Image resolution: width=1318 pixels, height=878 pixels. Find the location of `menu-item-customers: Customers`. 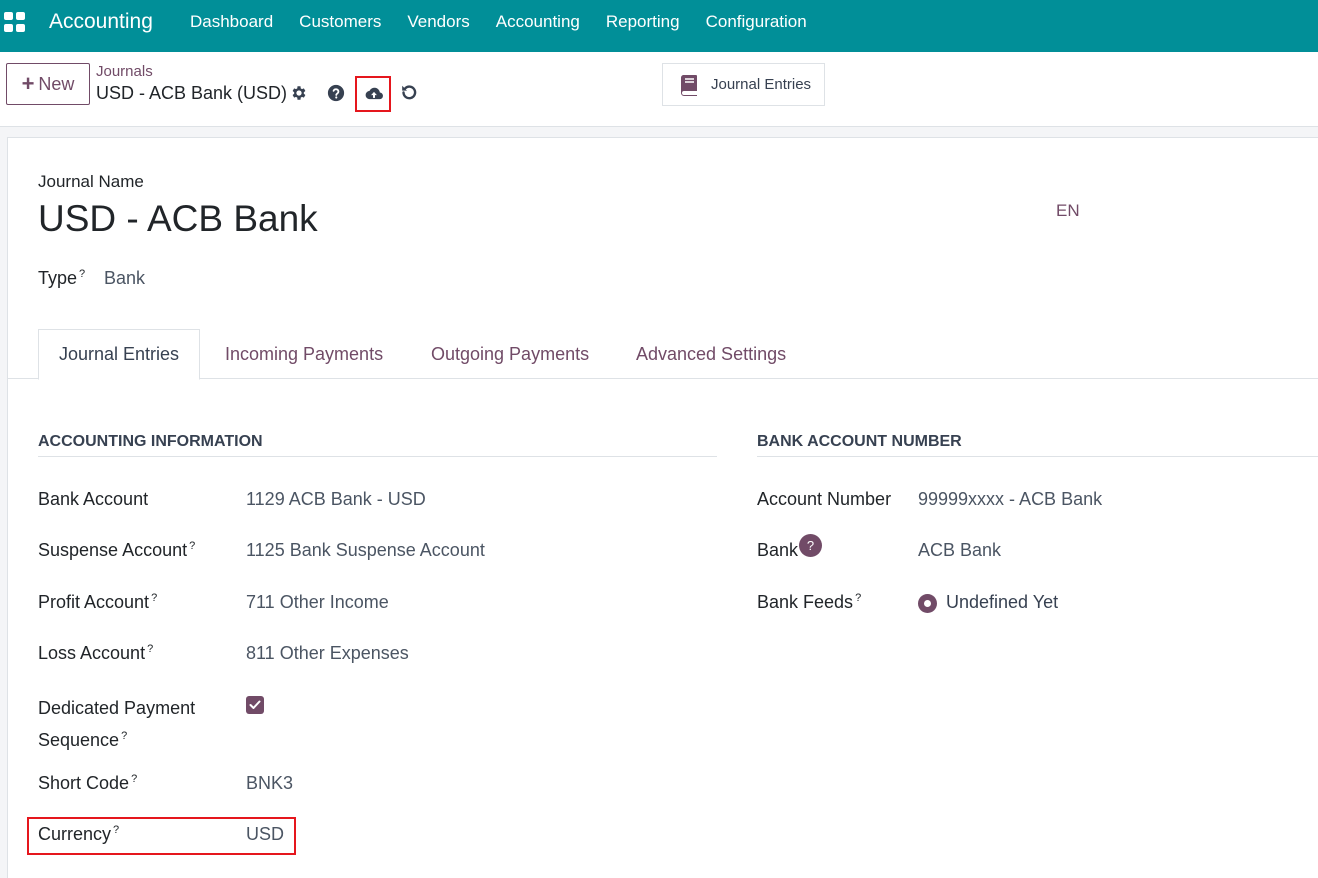

menu-item-customers: Customers is located at coordinates (340, 22).